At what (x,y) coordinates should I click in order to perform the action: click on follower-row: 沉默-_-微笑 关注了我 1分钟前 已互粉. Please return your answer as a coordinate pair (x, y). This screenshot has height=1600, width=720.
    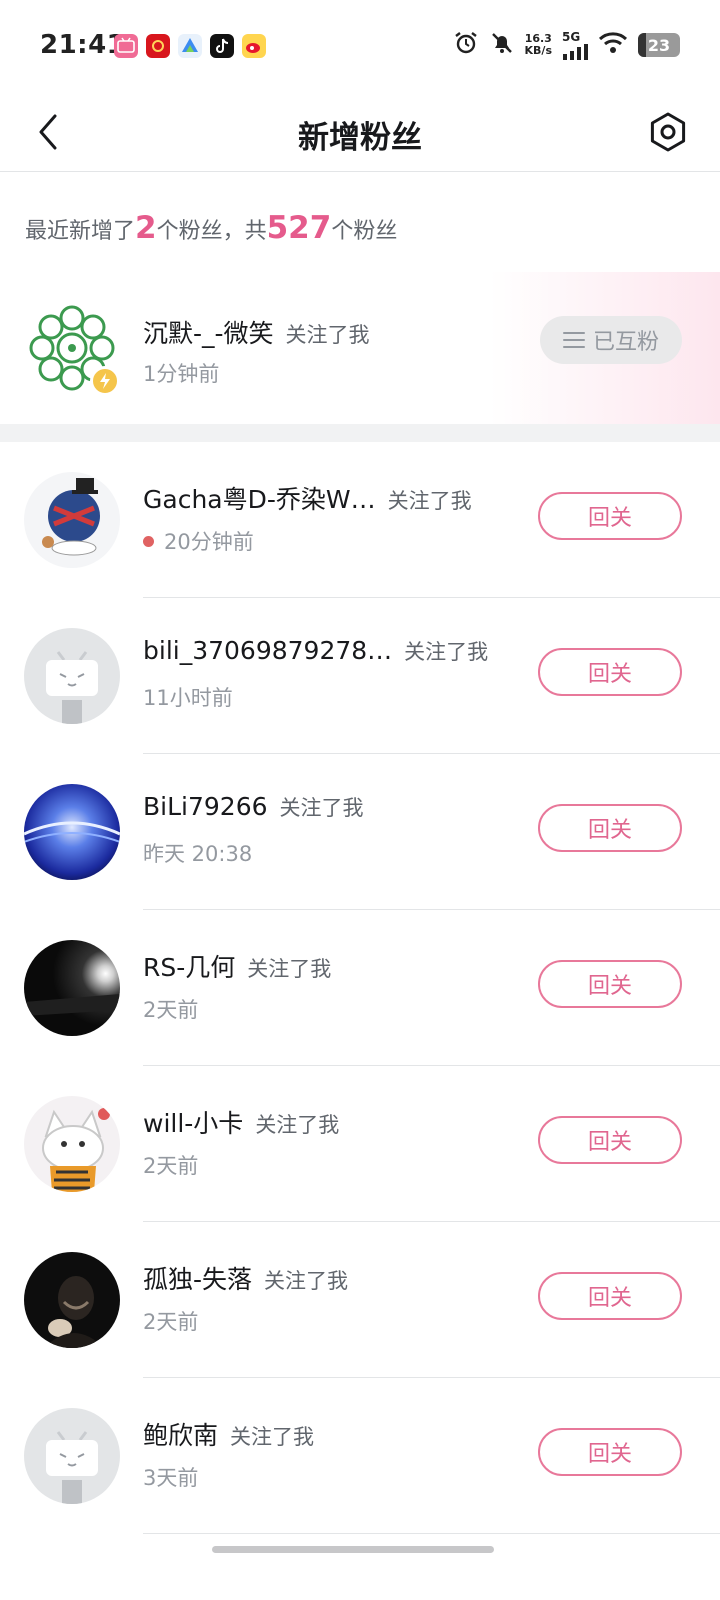
    Looking at the image, I should click on (360, 348).